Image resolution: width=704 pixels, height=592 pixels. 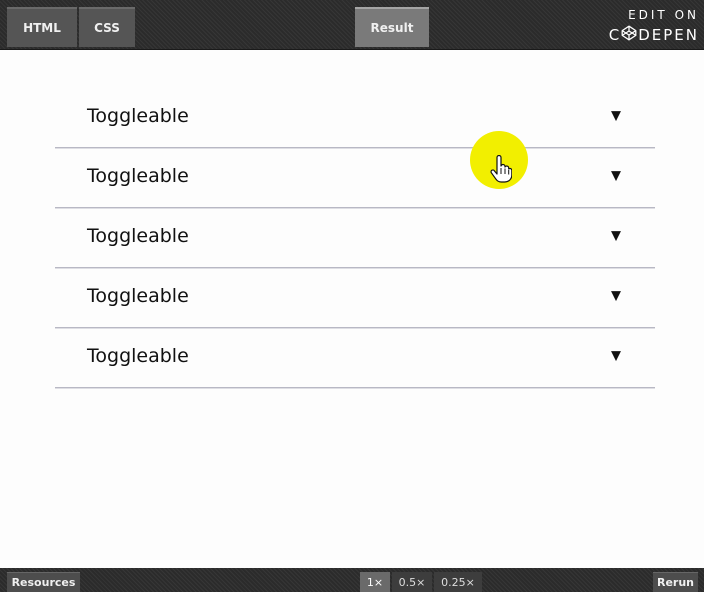 What do you see at coordinates (629, 35) in the screenshot?
I see `codepen-logo-icon` at bounding box center [629, 35].